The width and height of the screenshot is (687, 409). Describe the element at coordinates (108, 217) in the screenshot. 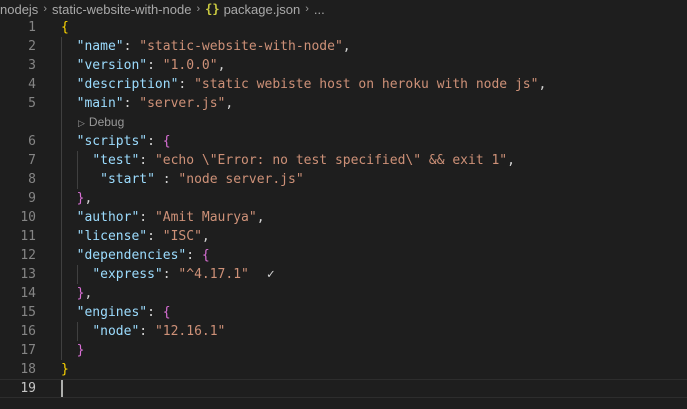

I see `code-token: "author"` at that location.